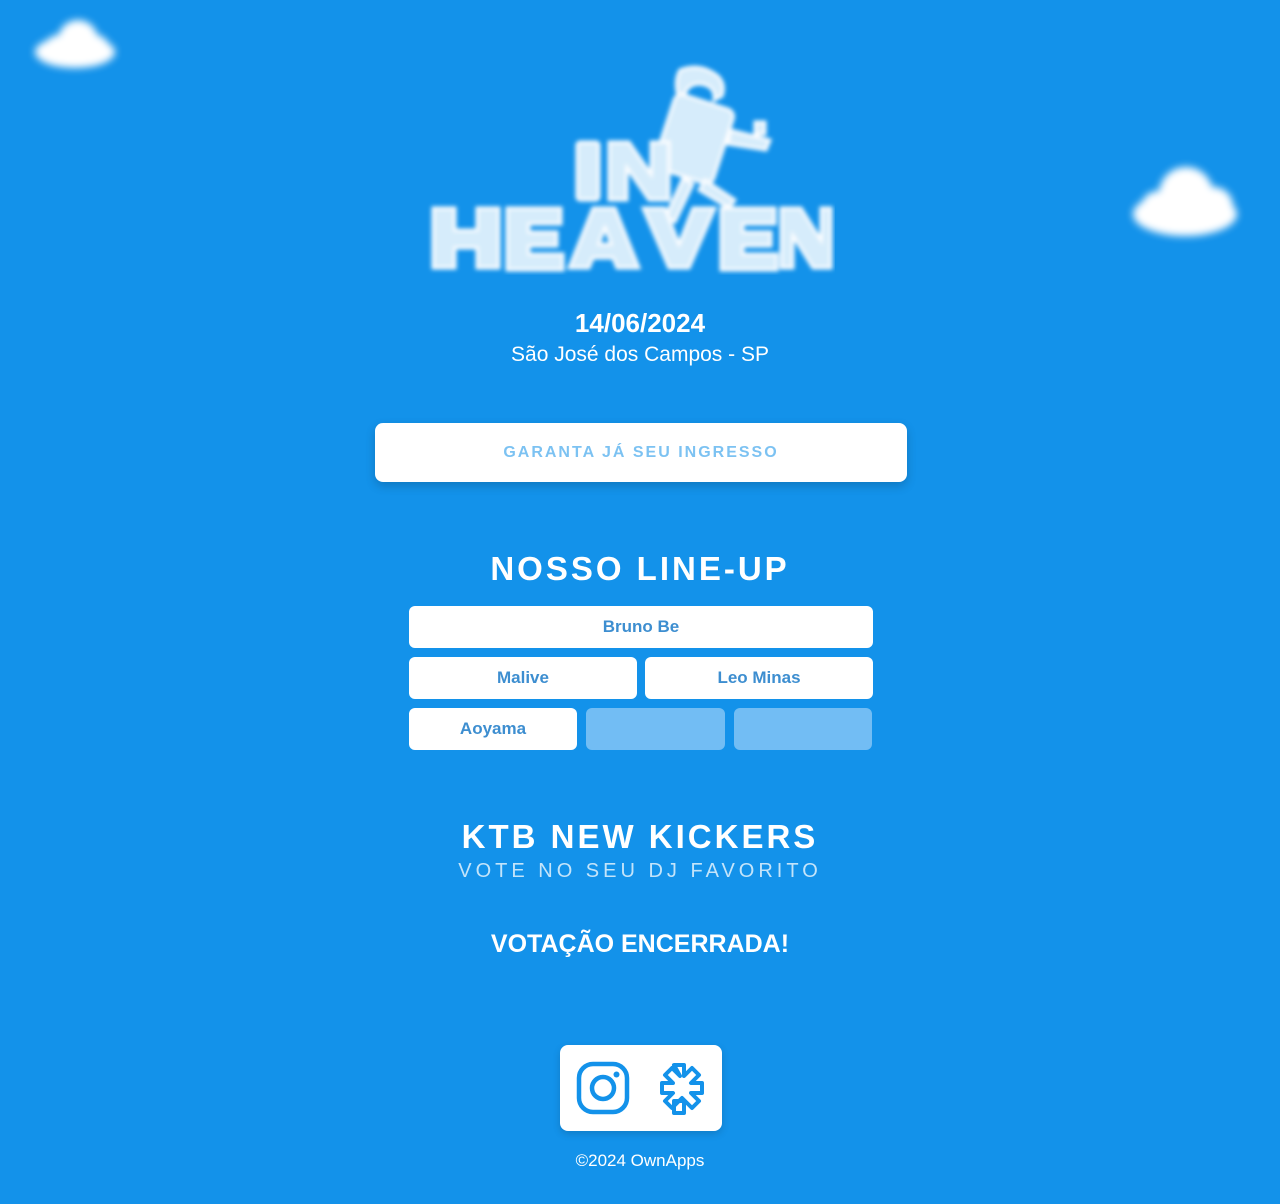 The width and height of the screenshot is (1280, 1204). I want to click on cloud-decoration-left, so click(75, 46).